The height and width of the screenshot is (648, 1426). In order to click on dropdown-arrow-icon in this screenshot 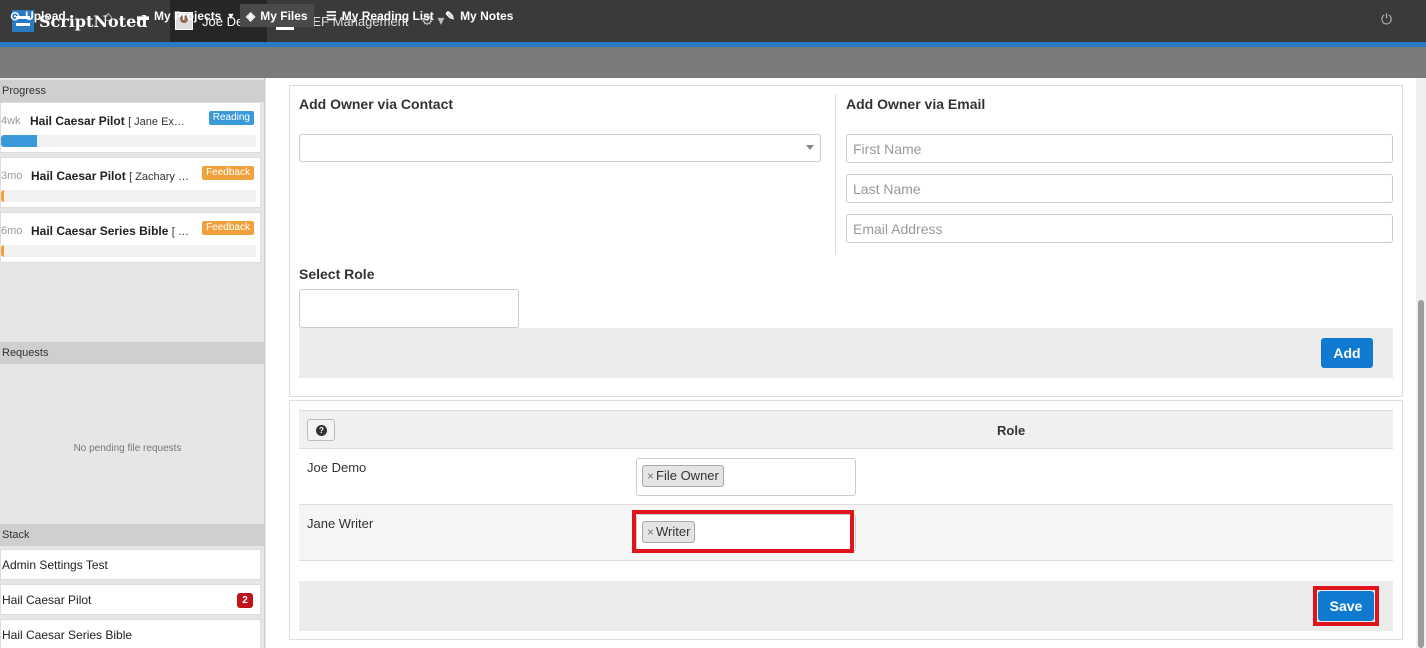, I will do `click(810, 147)`.